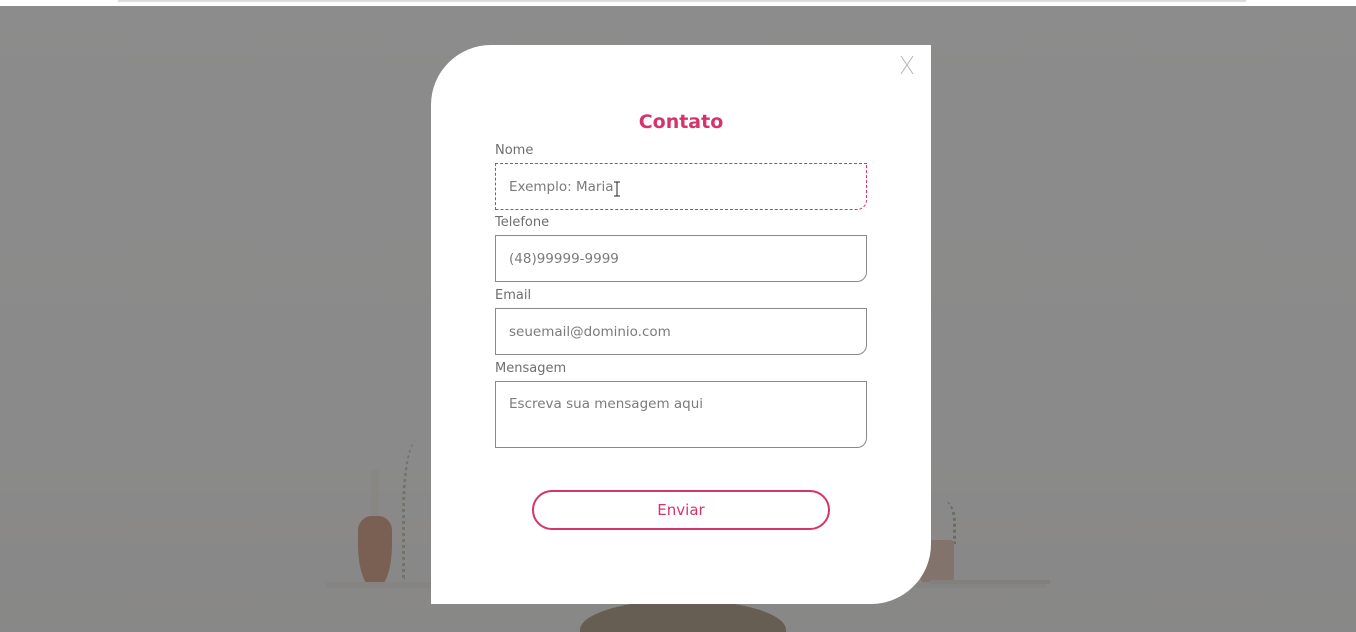 The width and height of the screenshot is (1356, 632). Describe the element at coordinates (681, 258) in the screenshot. I see `phone-input` at that location.